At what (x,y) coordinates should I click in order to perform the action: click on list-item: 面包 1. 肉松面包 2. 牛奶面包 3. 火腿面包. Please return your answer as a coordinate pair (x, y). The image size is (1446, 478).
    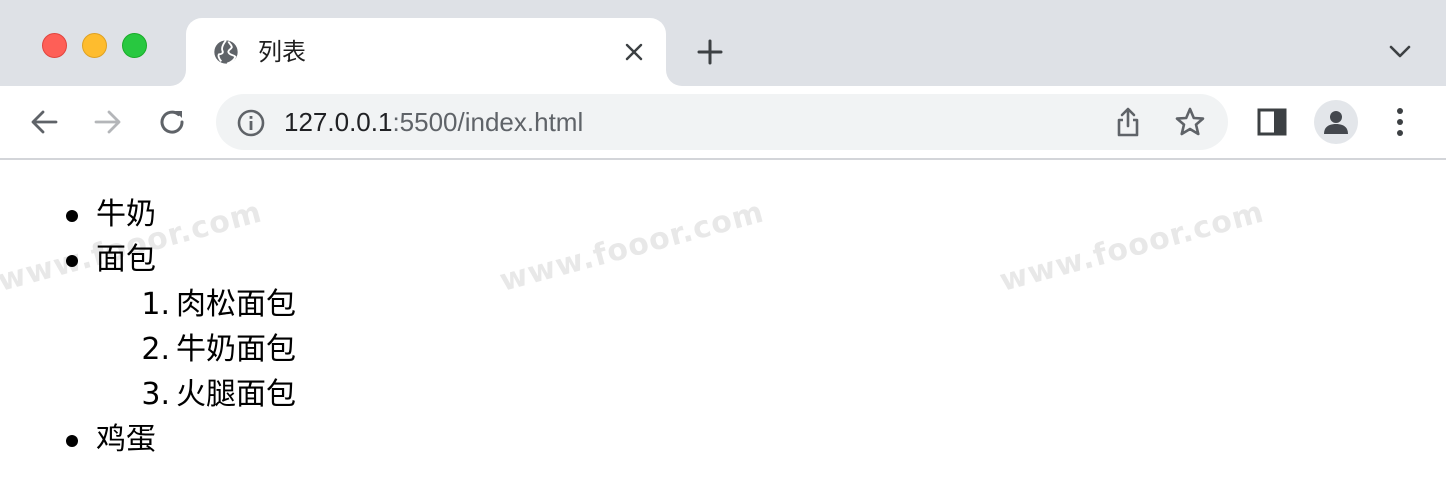
    Looking at the image, I should click on (181, 327).